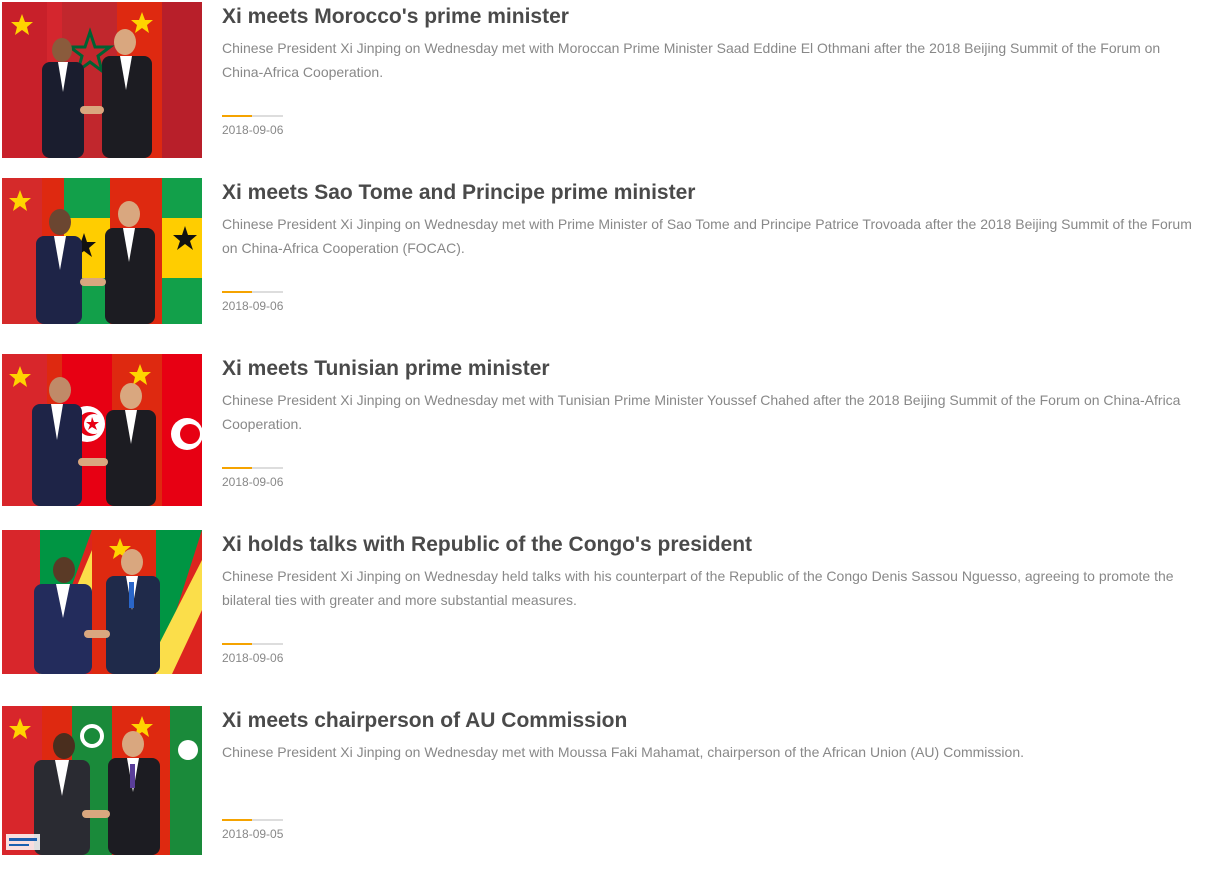 Image resolution: width=1205 pixels, height=879 pixels. Describe the element at coordinates (386, 369) in the screenshot. I see `article-headline: Xi meets Tunisian prime minister` at that location.